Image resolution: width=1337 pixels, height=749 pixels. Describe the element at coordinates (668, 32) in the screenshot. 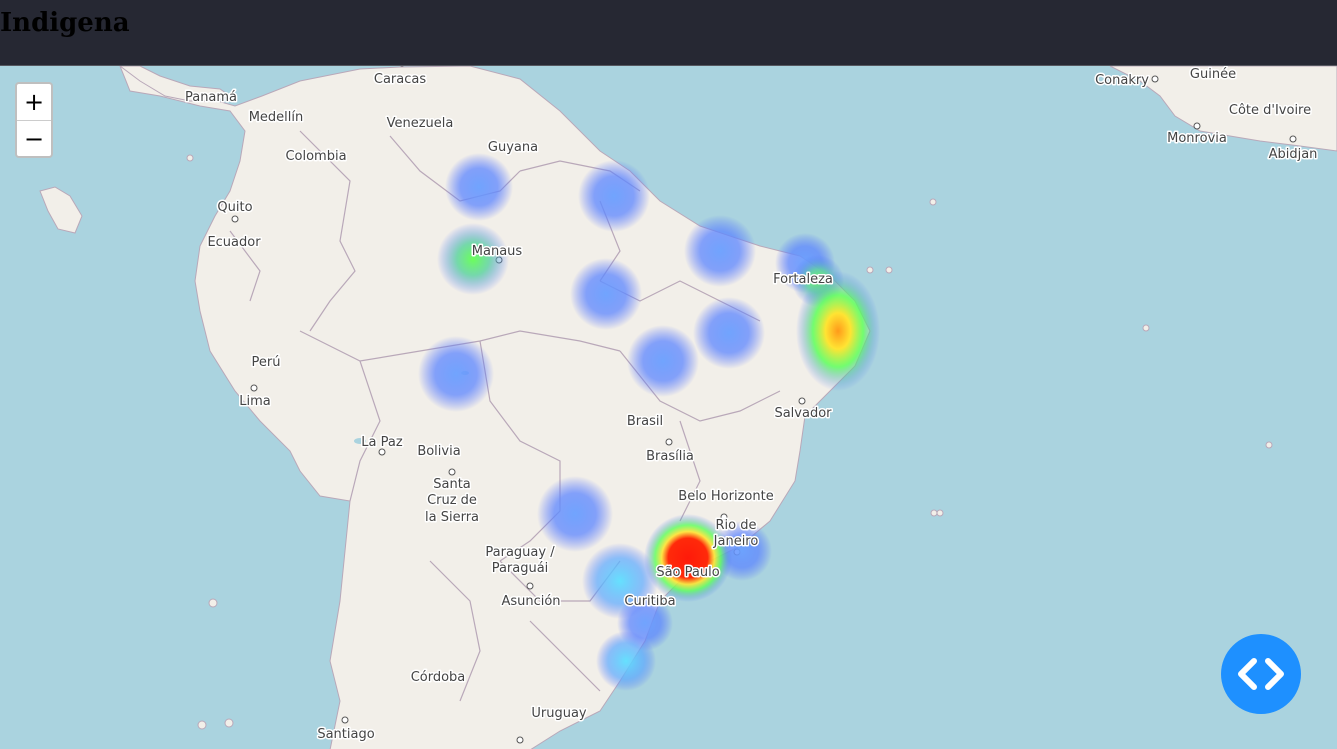

I see `header-bar: Indigena` at that location.